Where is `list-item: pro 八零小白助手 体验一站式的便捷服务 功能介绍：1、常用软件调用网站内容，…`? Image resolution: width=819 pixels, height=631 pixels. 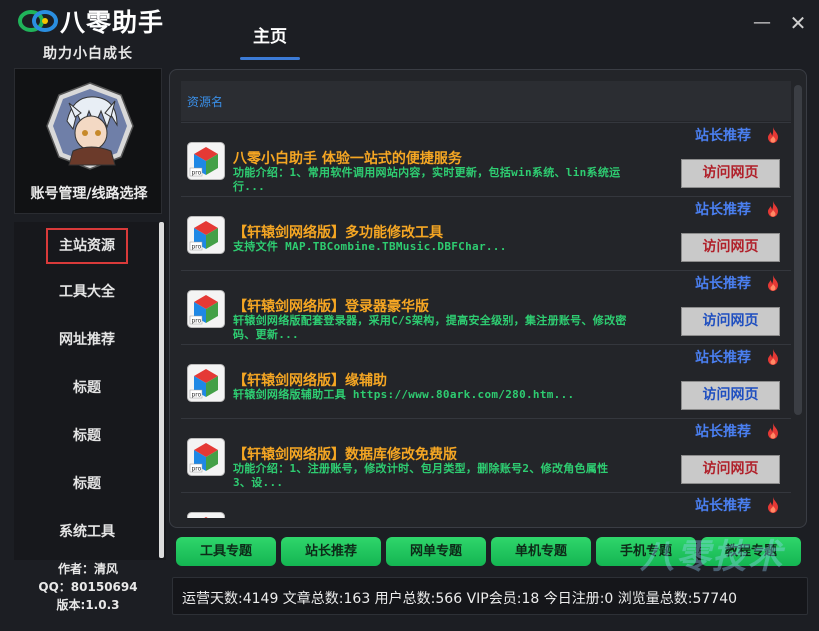
list-item: pro 八零小白助手 体验一站式的便捷服务 功能介绍：1、常用软件调用网站内容，… is located at coordinates (486, 159).